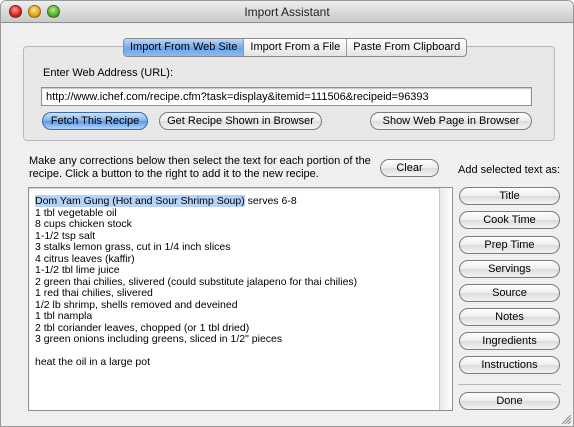 The width and height of the screenshot is (574, 427). I want to click on selected-title-text: Dom Yam Gung (Hot and Sour Shrimp Soup), so click(140, 201).